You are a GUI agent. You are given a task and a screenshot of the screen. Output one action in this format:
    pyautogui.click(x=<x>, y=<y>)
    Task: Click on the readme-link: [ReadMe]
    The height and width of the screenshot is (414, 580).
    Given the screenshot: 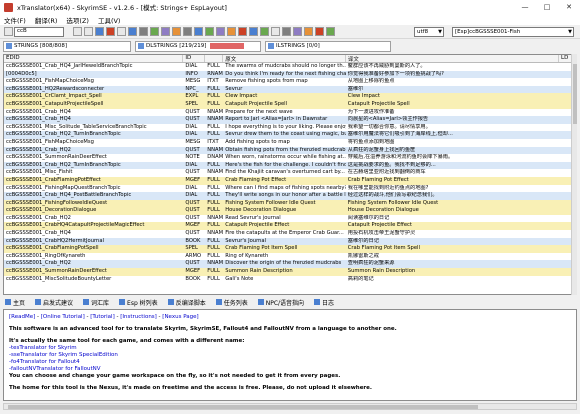 What is the action you would take?
    pyautogui.click(x=22, y=317)
    